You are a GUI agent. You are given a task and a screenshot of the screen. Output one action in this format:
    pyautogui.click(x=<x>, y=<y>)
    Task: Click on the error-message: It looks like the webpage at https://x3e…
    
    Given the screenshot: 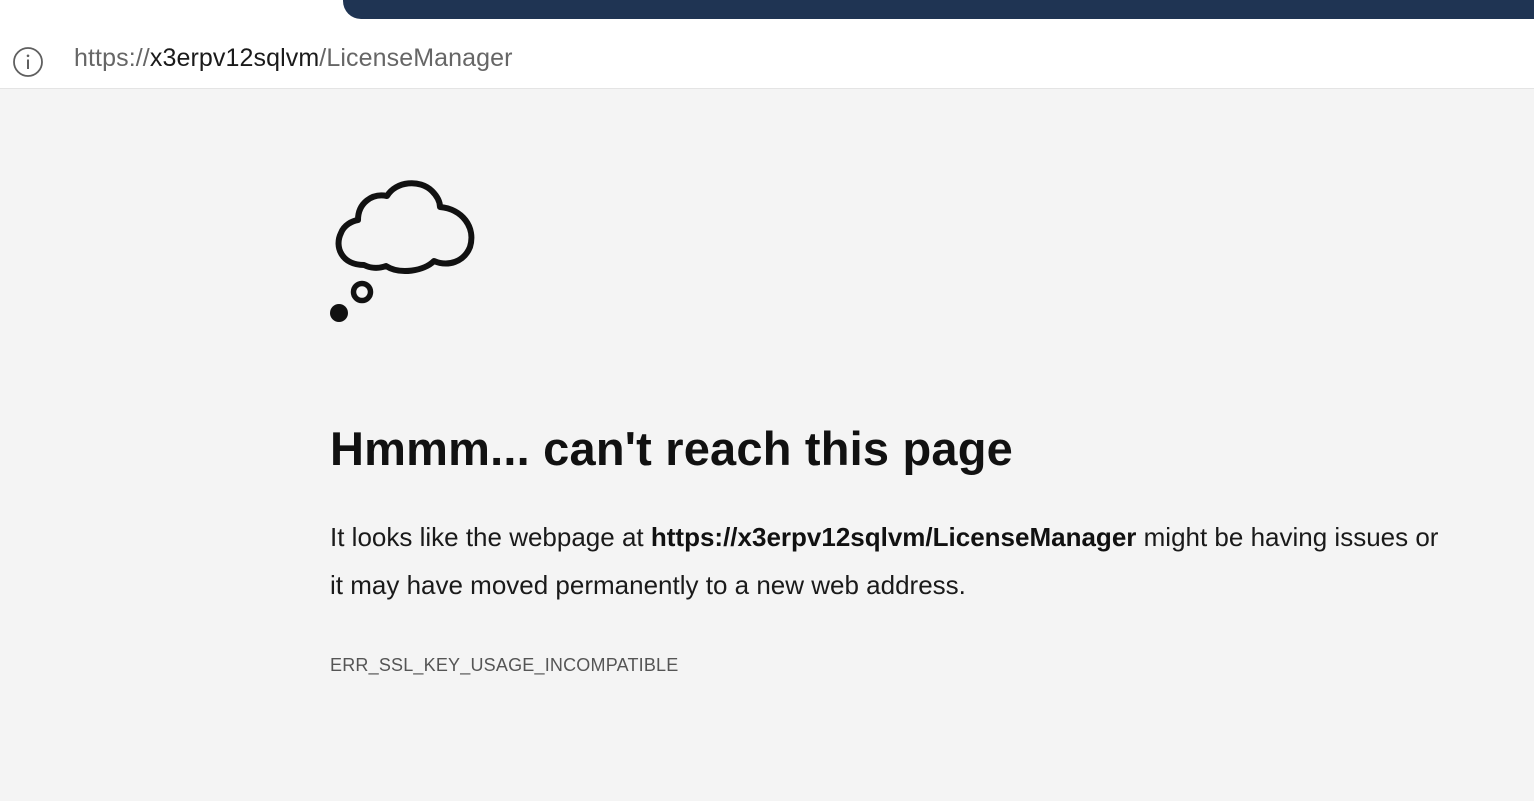 What is the action you would take?
    pyautogui.click(x=932, y=561)
    